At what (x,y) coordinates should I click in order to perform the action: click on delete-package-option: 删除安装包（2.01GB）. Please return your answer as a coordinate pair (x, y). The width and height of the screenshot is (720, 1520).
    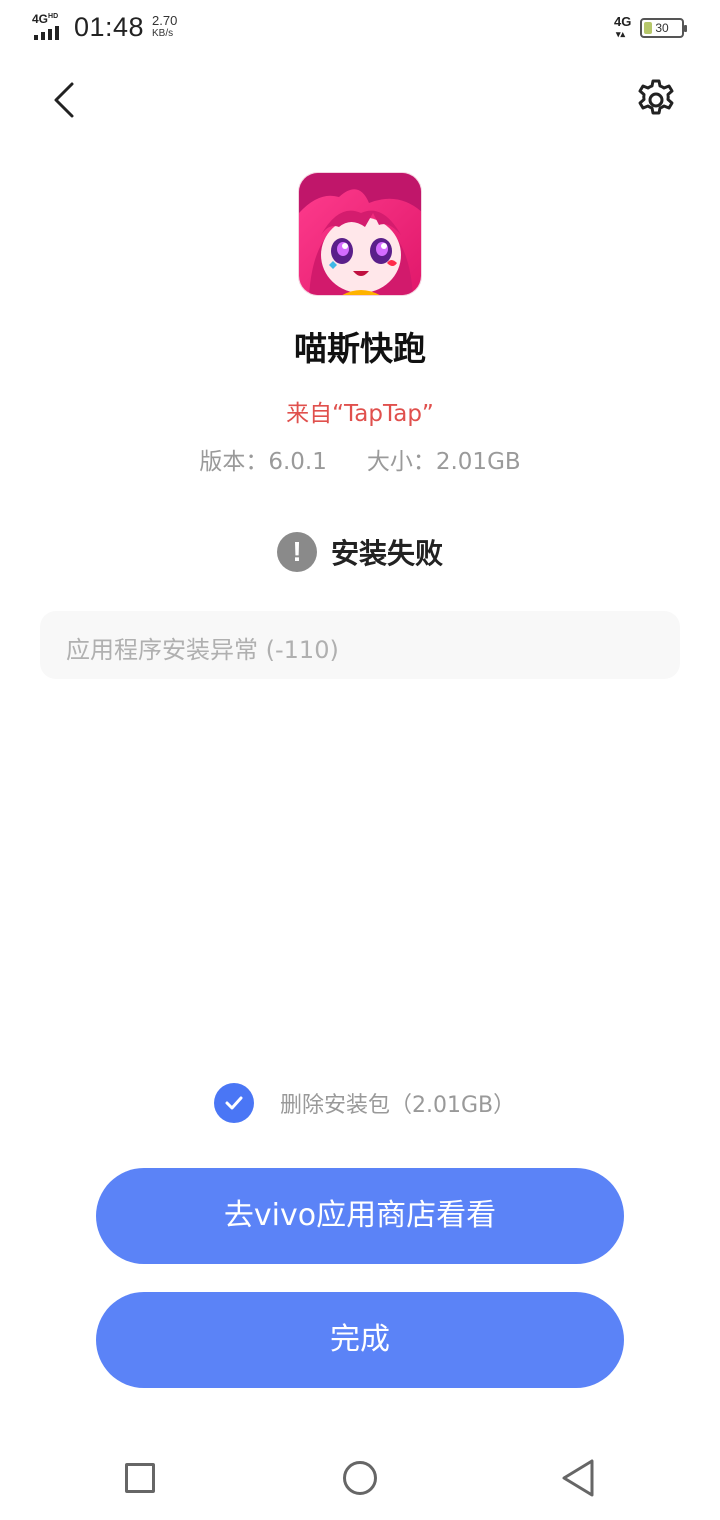
    Looking at the image, I should click on (364, 1103).